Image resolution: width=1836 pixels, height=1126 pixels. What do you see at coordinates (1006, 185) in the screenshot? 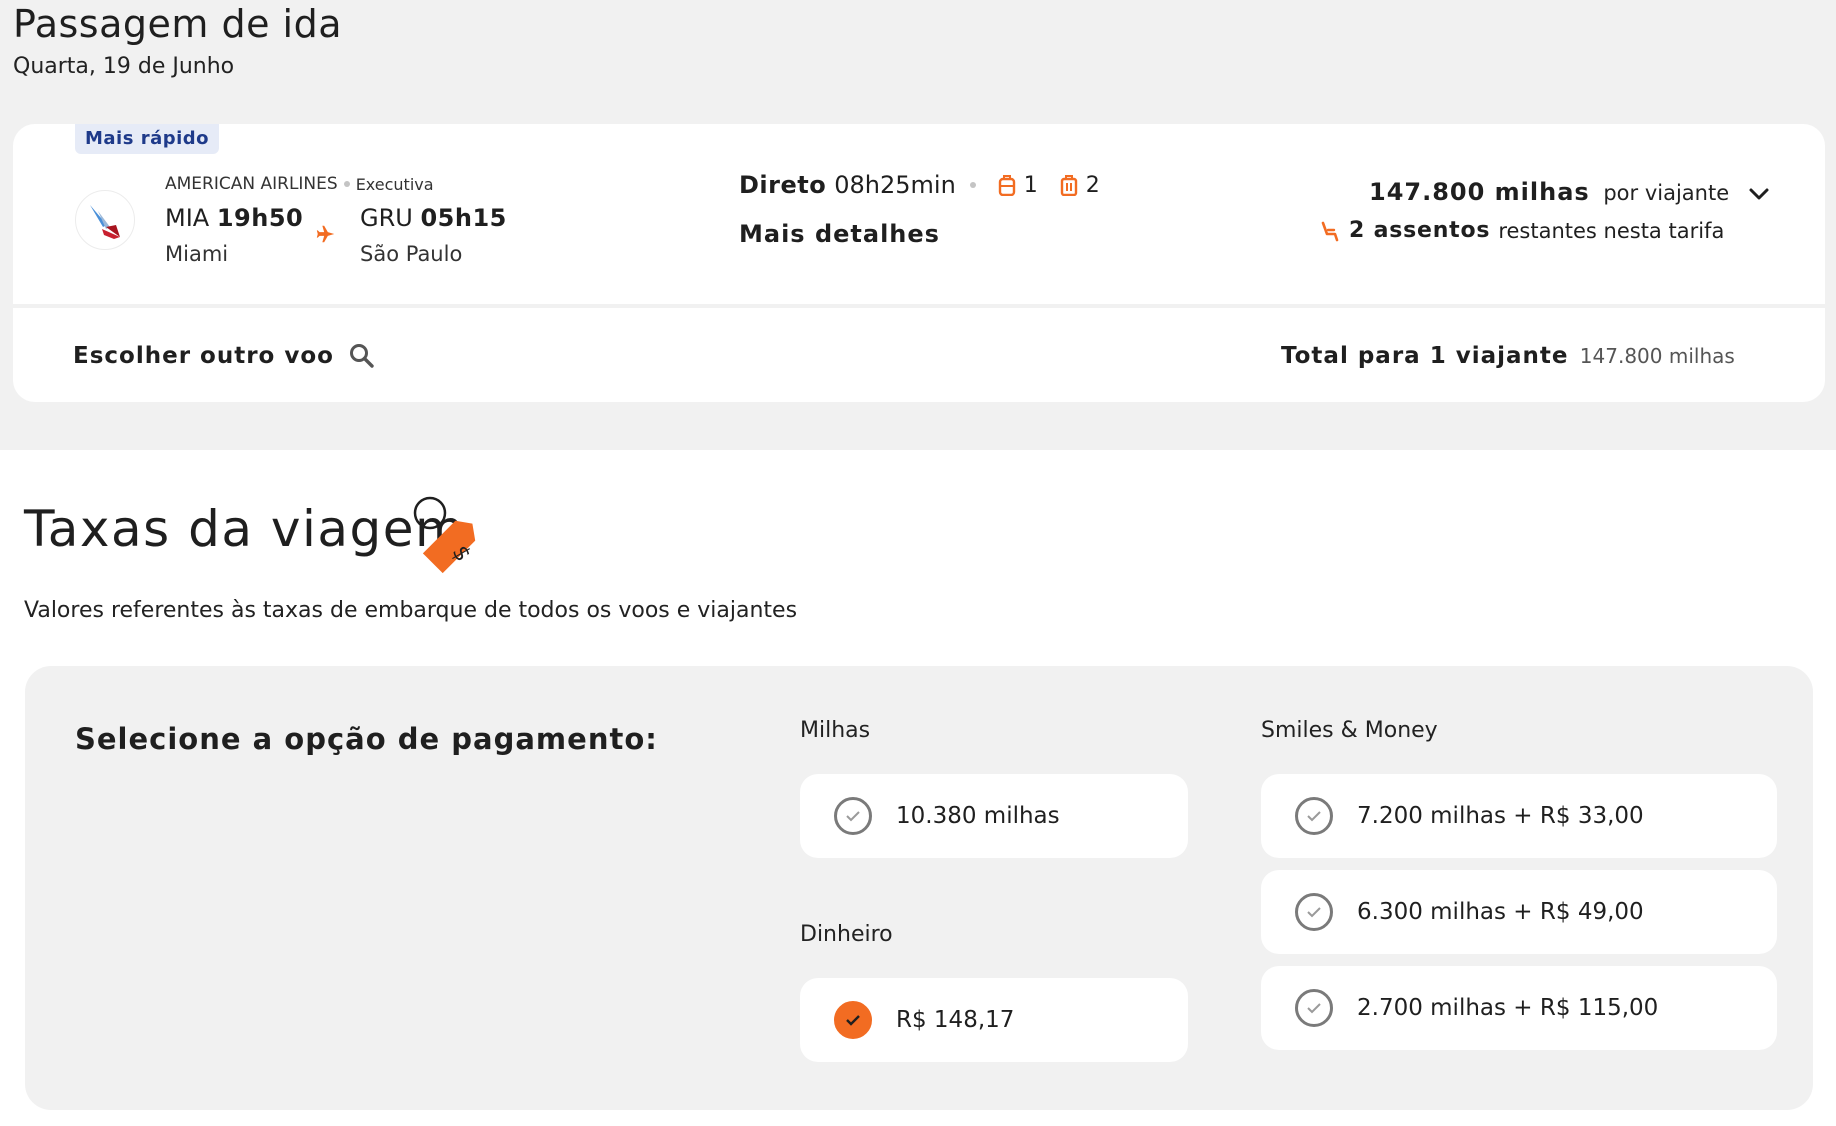
I see `backpack-icon` at bounding box center [1006, 185].